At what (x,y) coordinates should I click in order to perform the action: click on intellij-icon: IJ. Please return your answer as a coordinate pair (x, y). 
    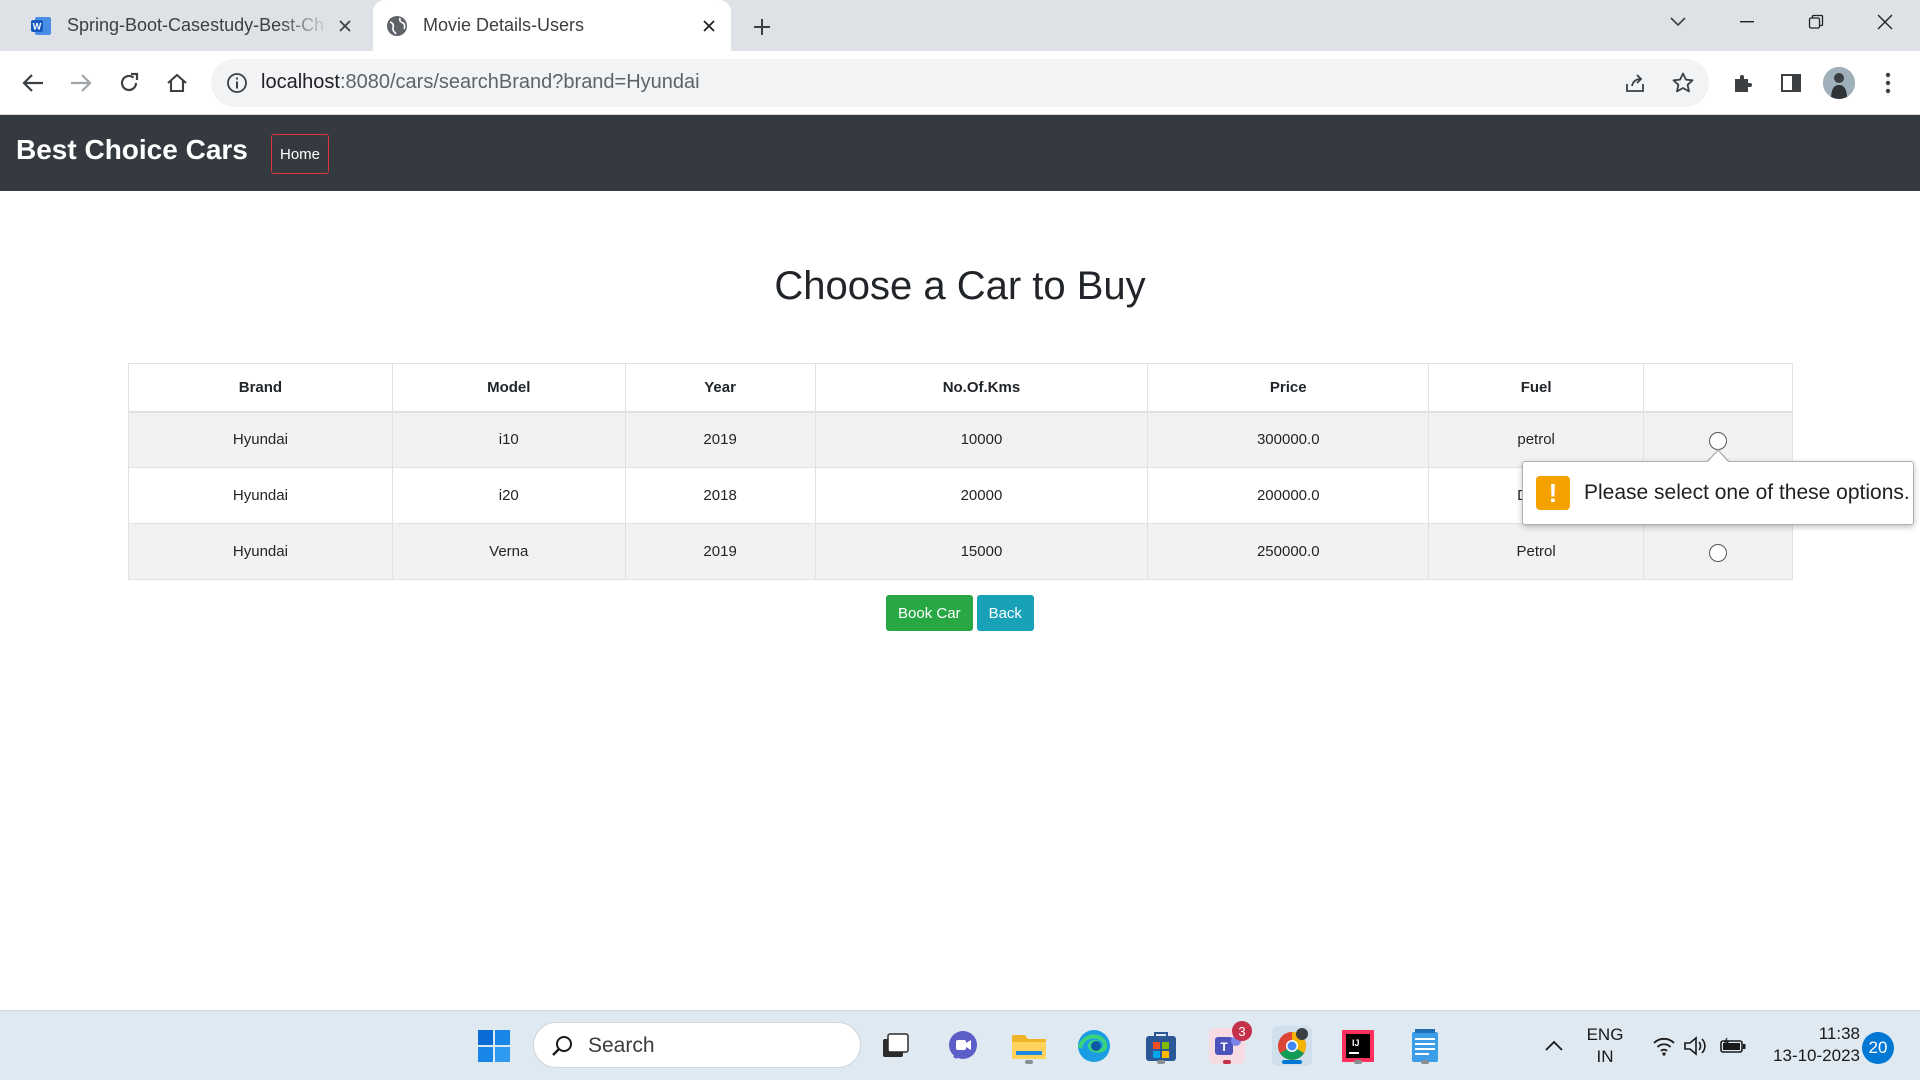
    Looking at the image, I should click on (1358, 1046).